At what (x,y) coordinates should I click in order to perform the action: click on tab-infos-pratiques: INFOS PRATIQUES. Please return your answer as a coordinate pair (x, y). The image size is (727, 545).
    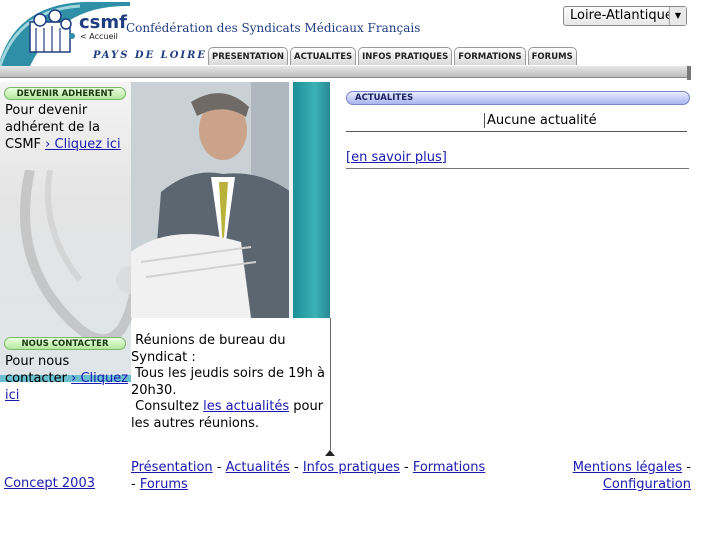
    Looking at the image, I should click on (405, 56).